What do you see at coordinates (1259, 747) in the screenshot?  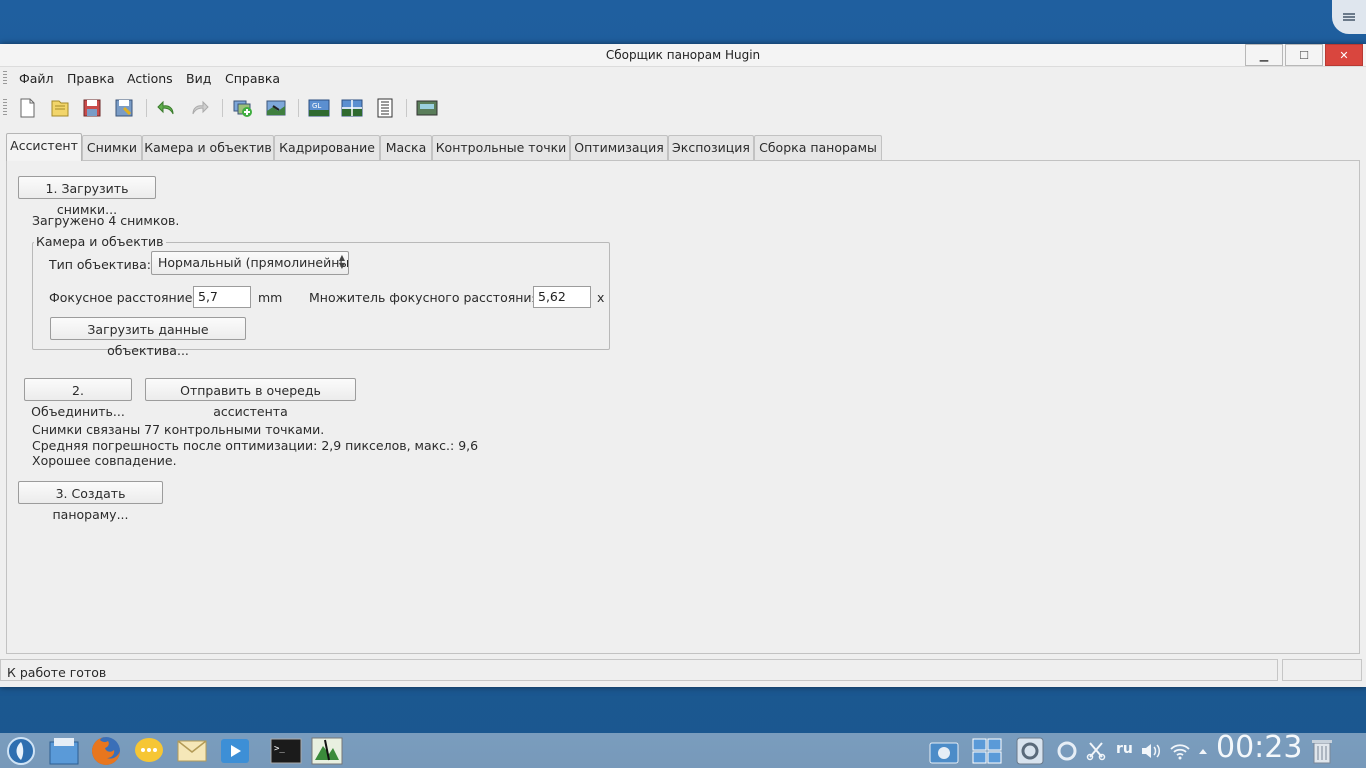 I see `clock: 00:23` at bounding box center [1259, 747].